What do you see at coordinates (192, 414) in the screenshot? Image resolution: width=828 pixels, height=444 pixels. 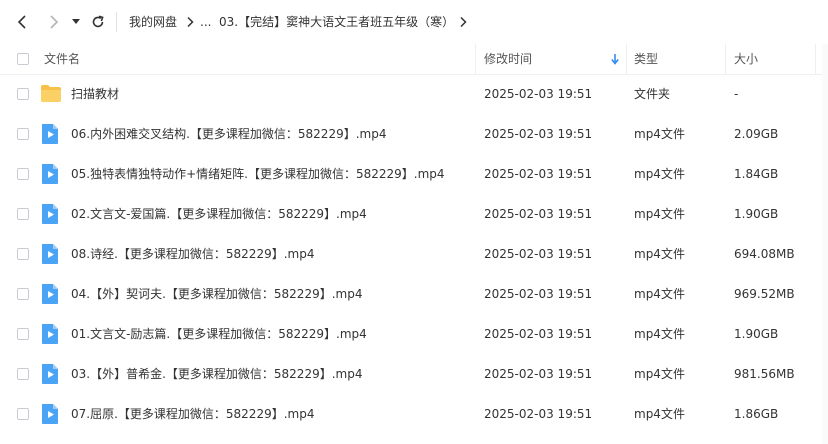 I see `file-name: 07.屈原.【更多课程加微信：582229】.mp4` at bounding box center [192, 414].